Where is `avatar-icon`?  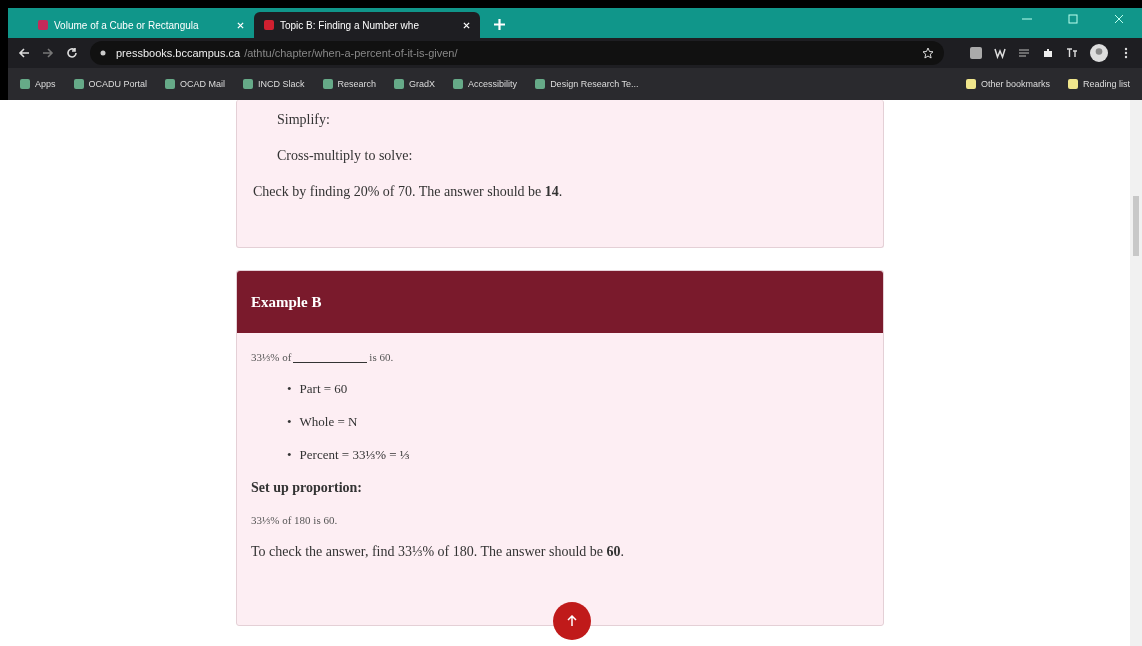
avatar-icon is located at coordinates (1099, 53).